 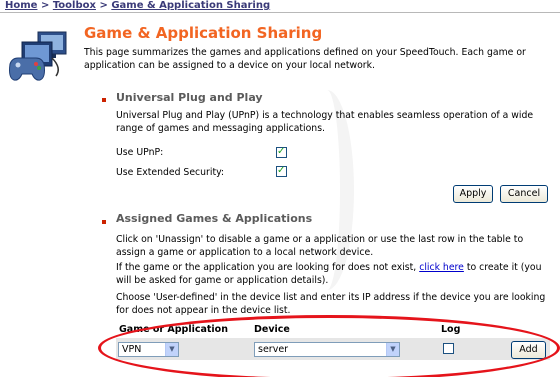 I want to click on breadcrumb-current-link: Game & Application Sharing, so click(x=190, y=5).